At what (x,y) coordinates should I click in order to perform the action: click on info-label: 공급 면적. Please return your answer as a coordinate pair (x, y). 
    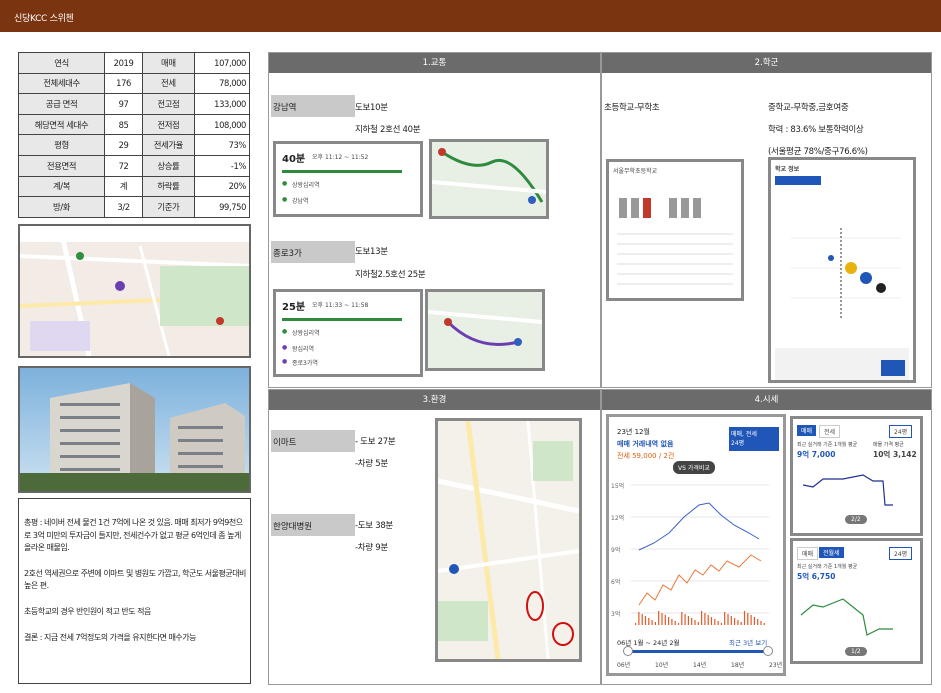
    Looking at the image, I should click on (61, 104).